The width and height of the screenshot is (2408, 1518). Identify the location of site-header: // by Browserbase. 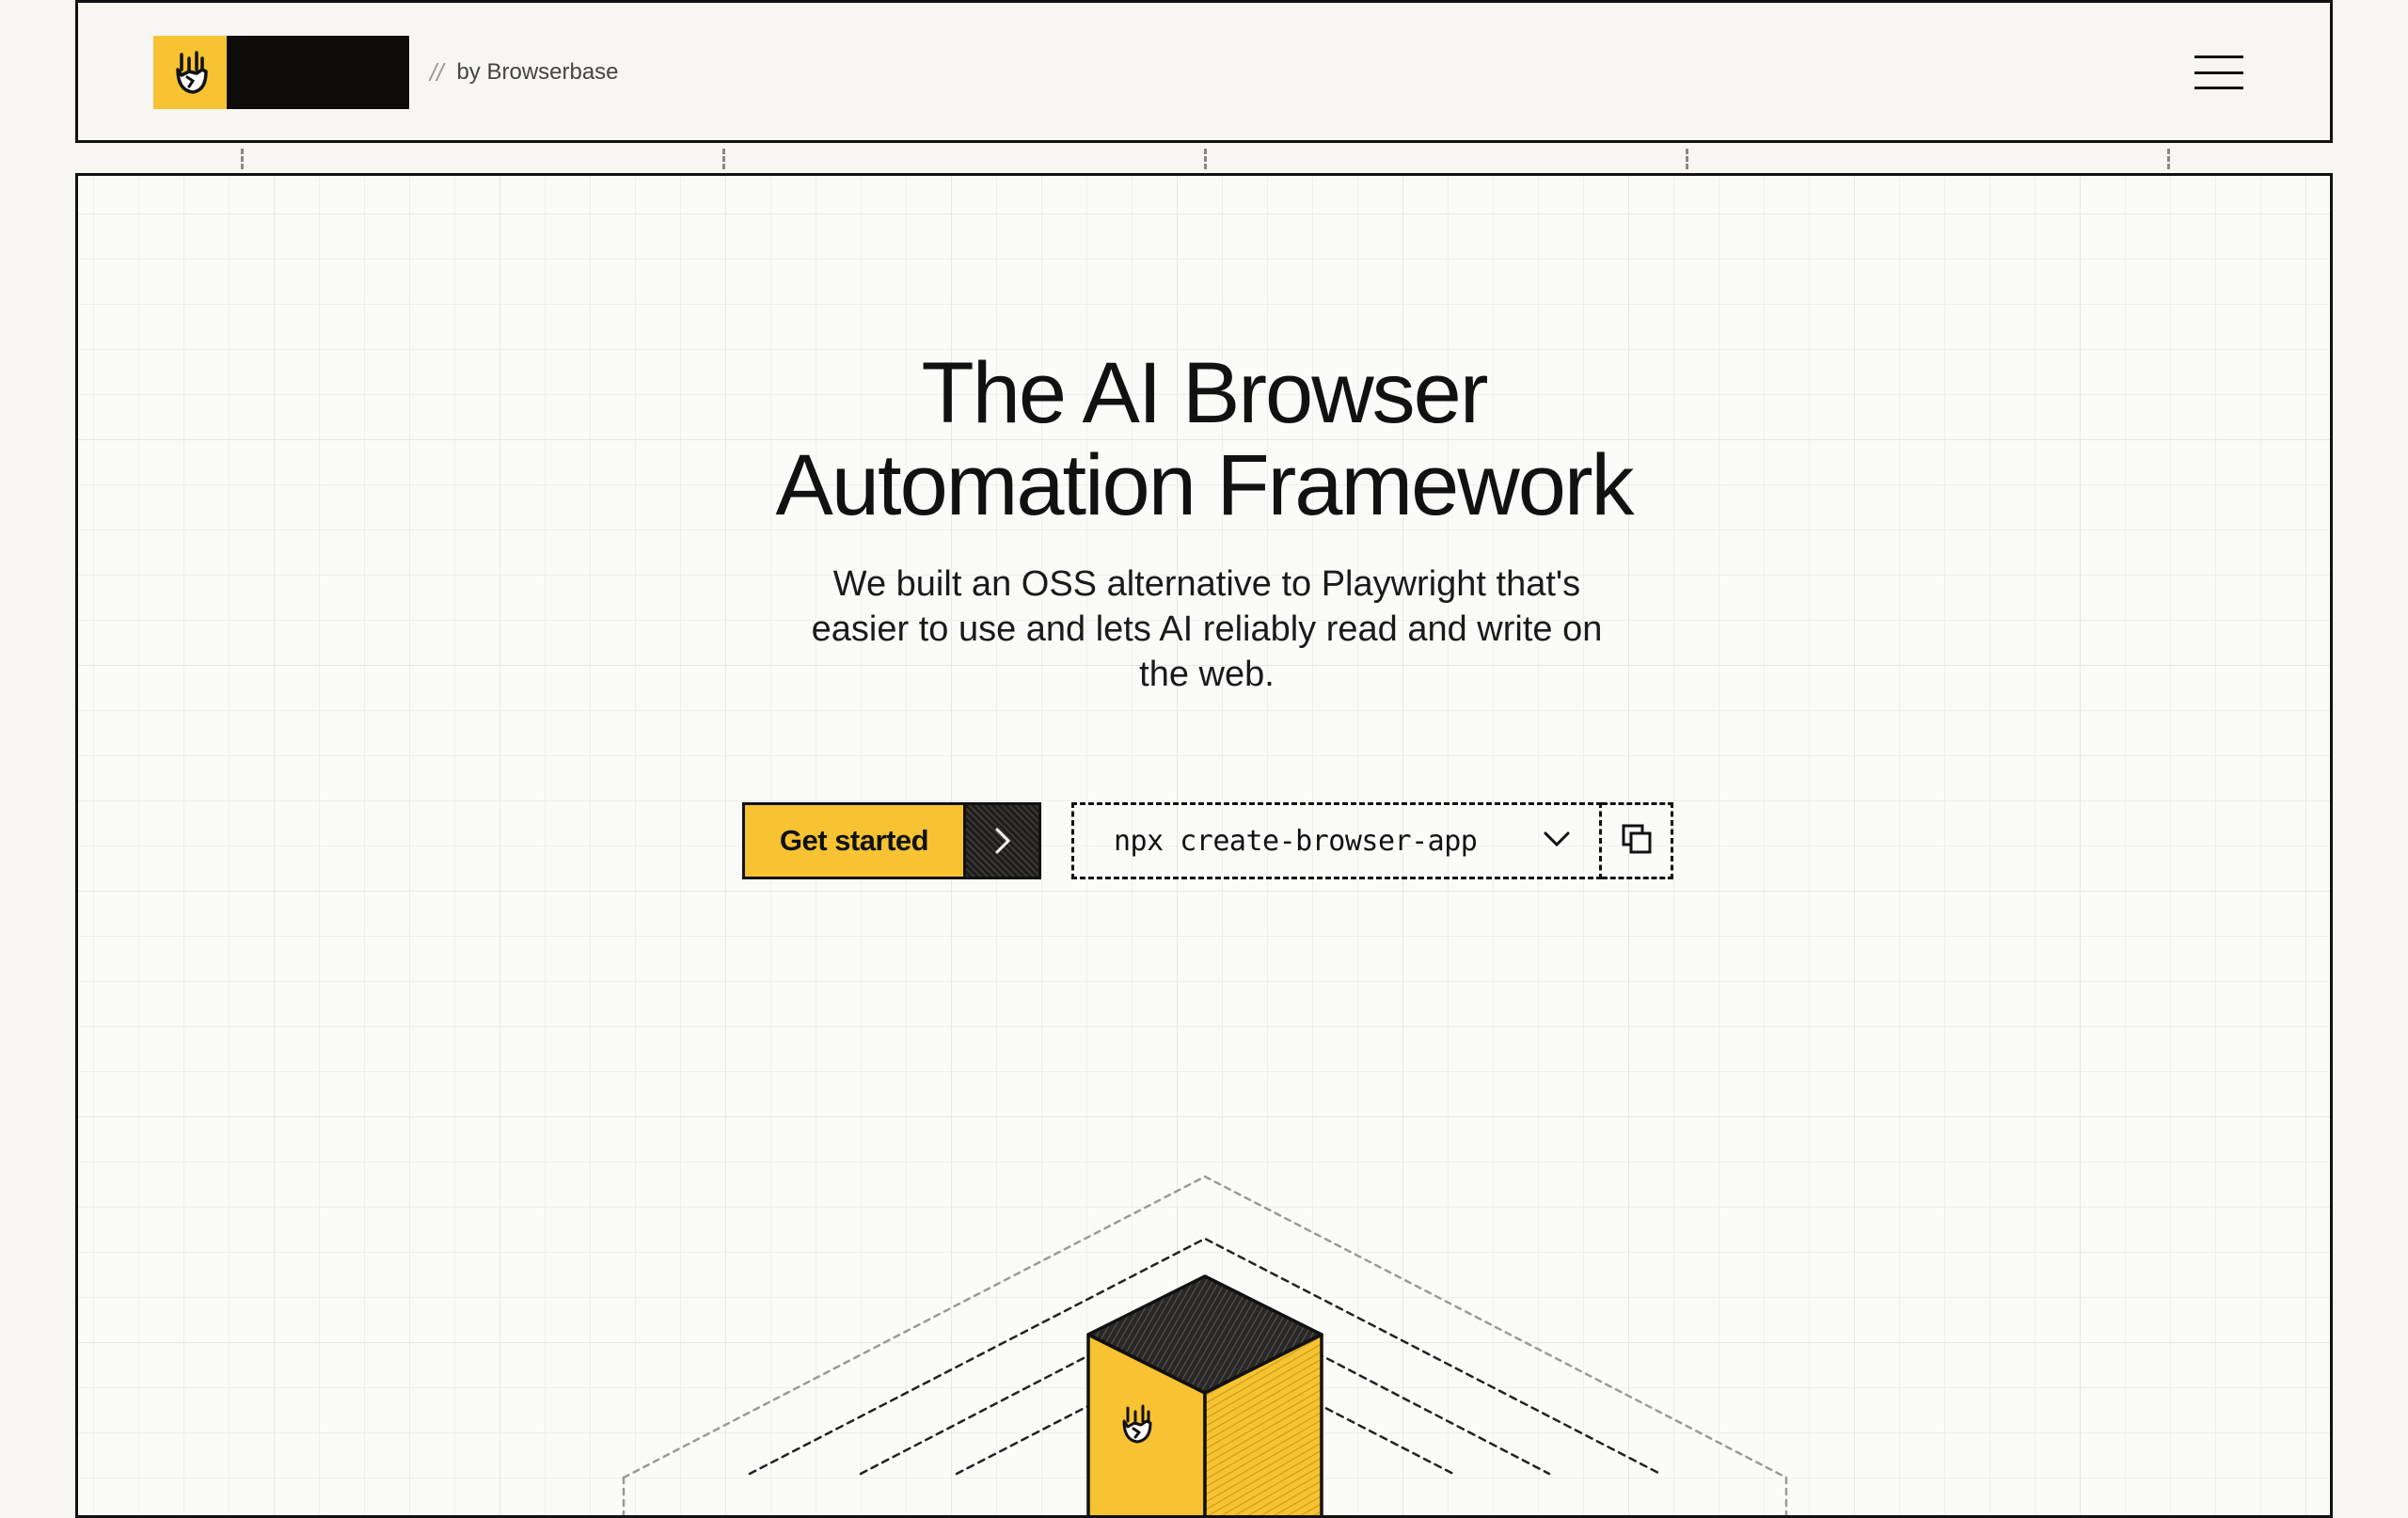
(1204, 71).